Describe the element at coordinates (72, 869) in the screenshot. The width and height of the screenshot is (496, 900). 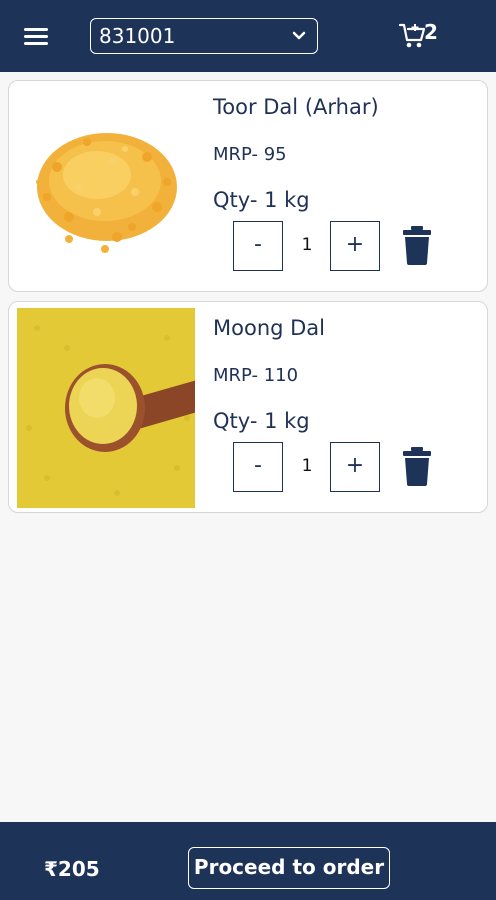
I see `cart-total: ₹205` at that location.